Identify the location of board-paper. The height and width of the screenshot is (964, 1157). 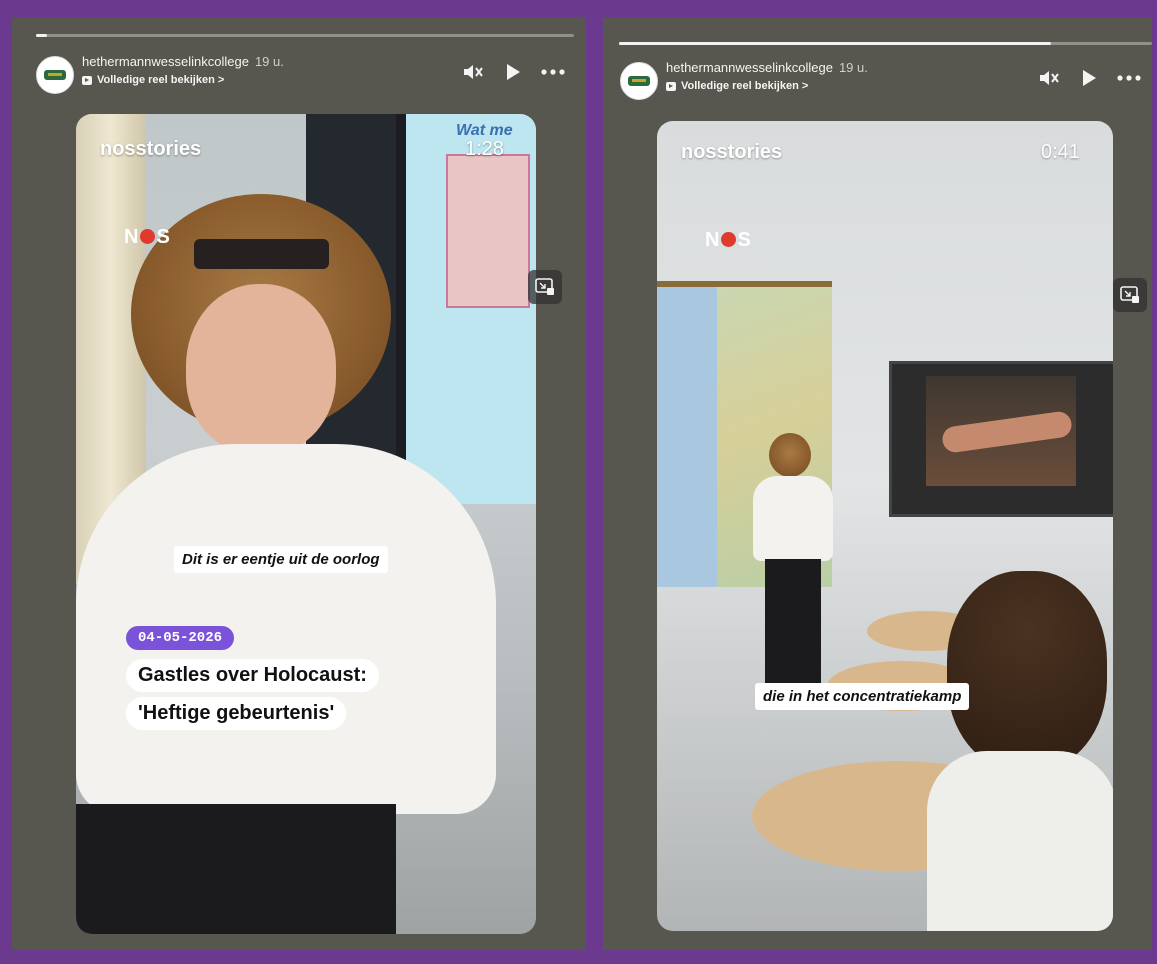
(488, 231).